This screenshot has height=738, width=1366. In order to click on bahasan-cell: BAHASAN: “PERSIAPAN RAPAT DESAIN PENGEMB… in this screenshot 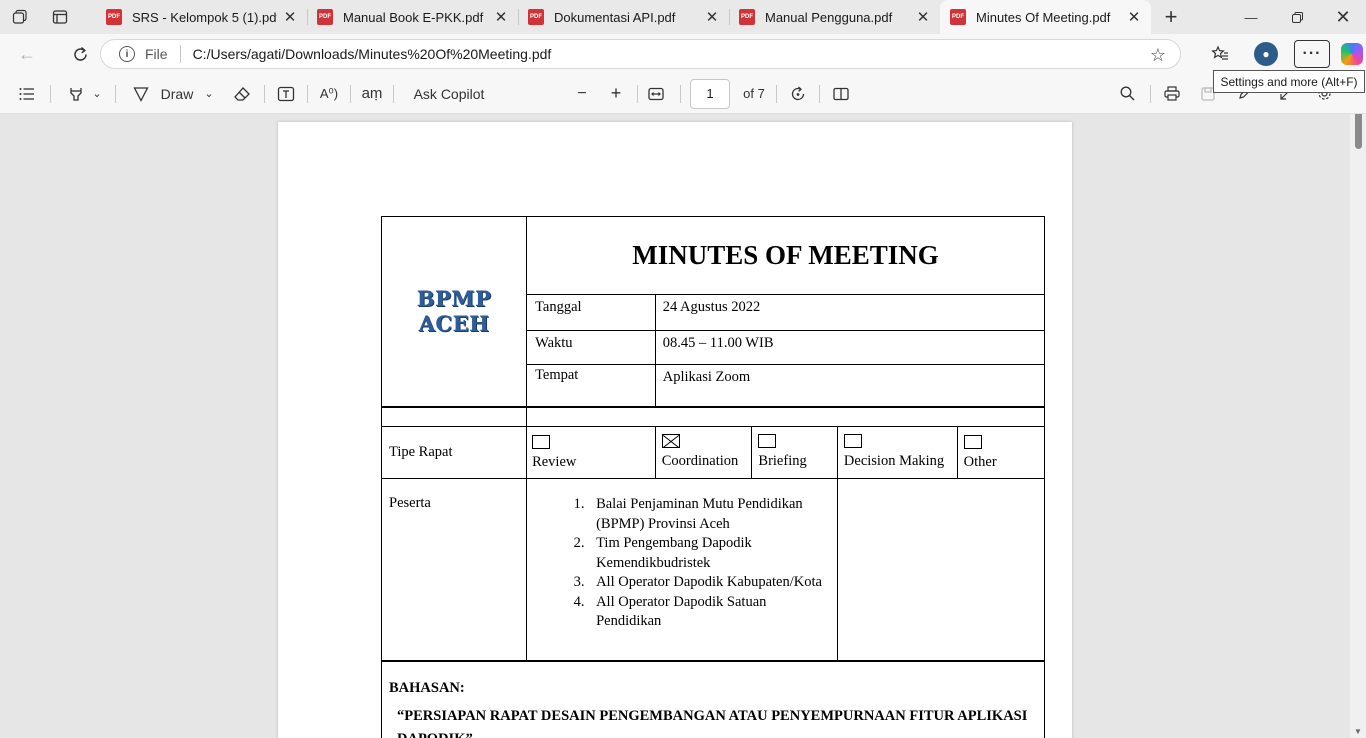, I will do `click(713, 698)`.